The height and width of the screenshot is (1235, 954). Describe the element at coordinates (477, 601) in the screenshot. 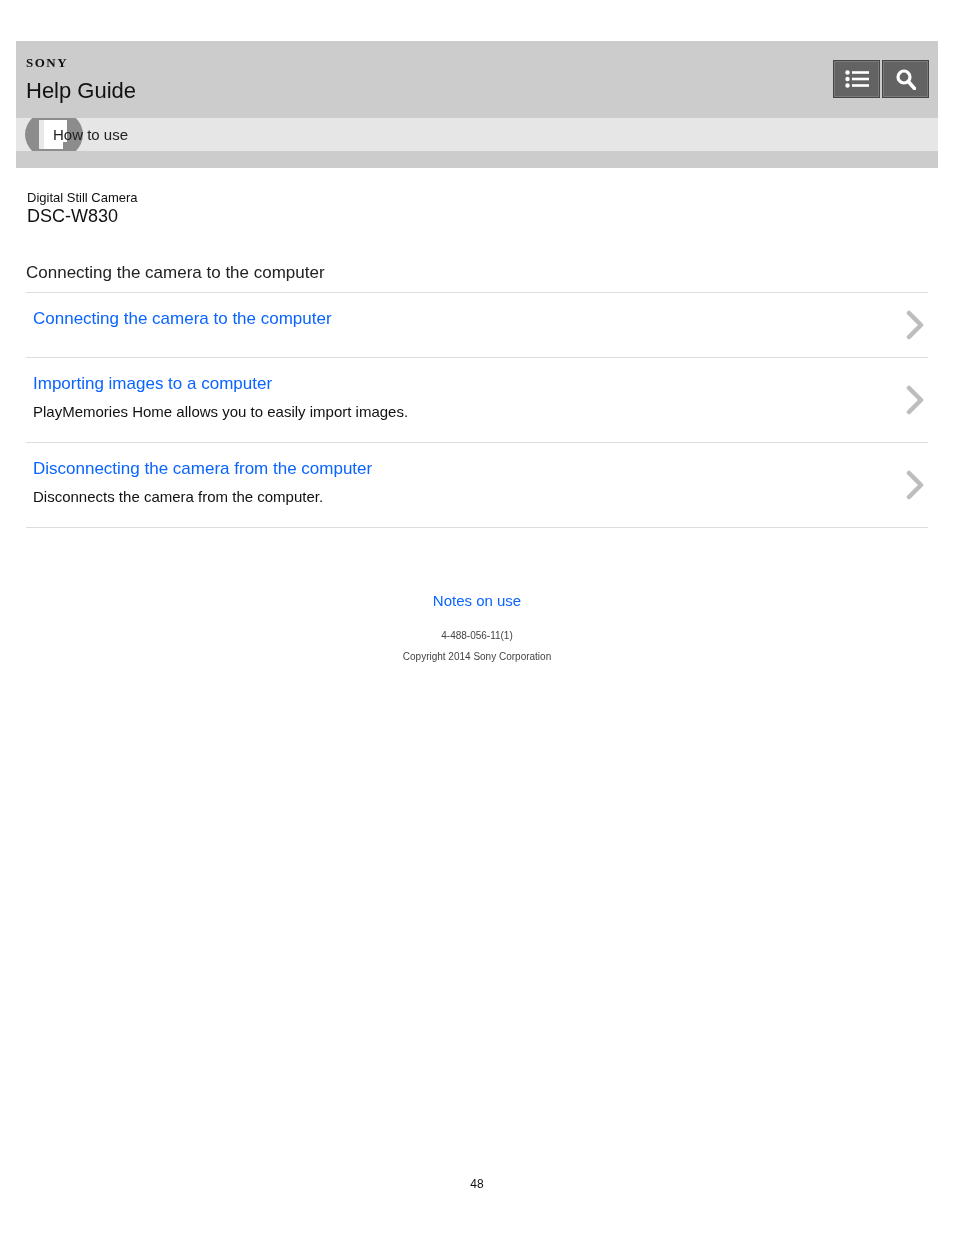

I see `notes-link: Notes on use` at that location.